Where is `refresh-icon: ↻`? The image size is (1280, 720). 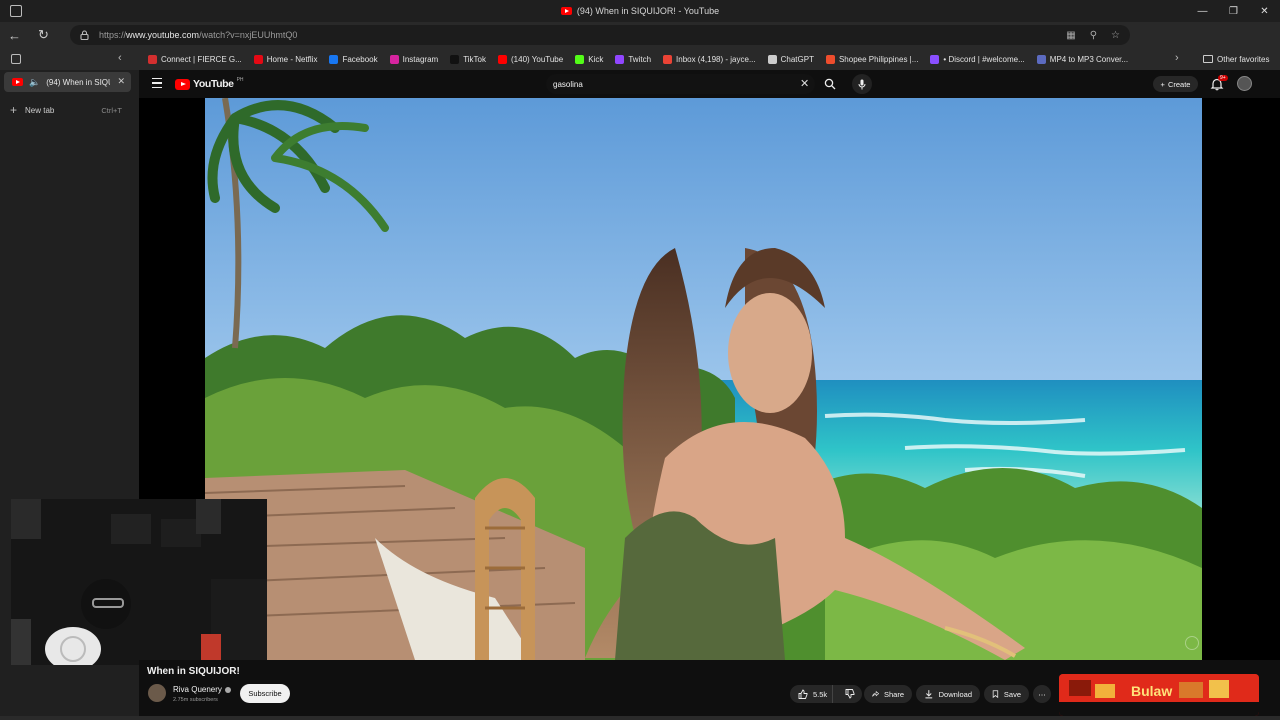
refresh-icon: ↻ is located at coordinates (43, 35).